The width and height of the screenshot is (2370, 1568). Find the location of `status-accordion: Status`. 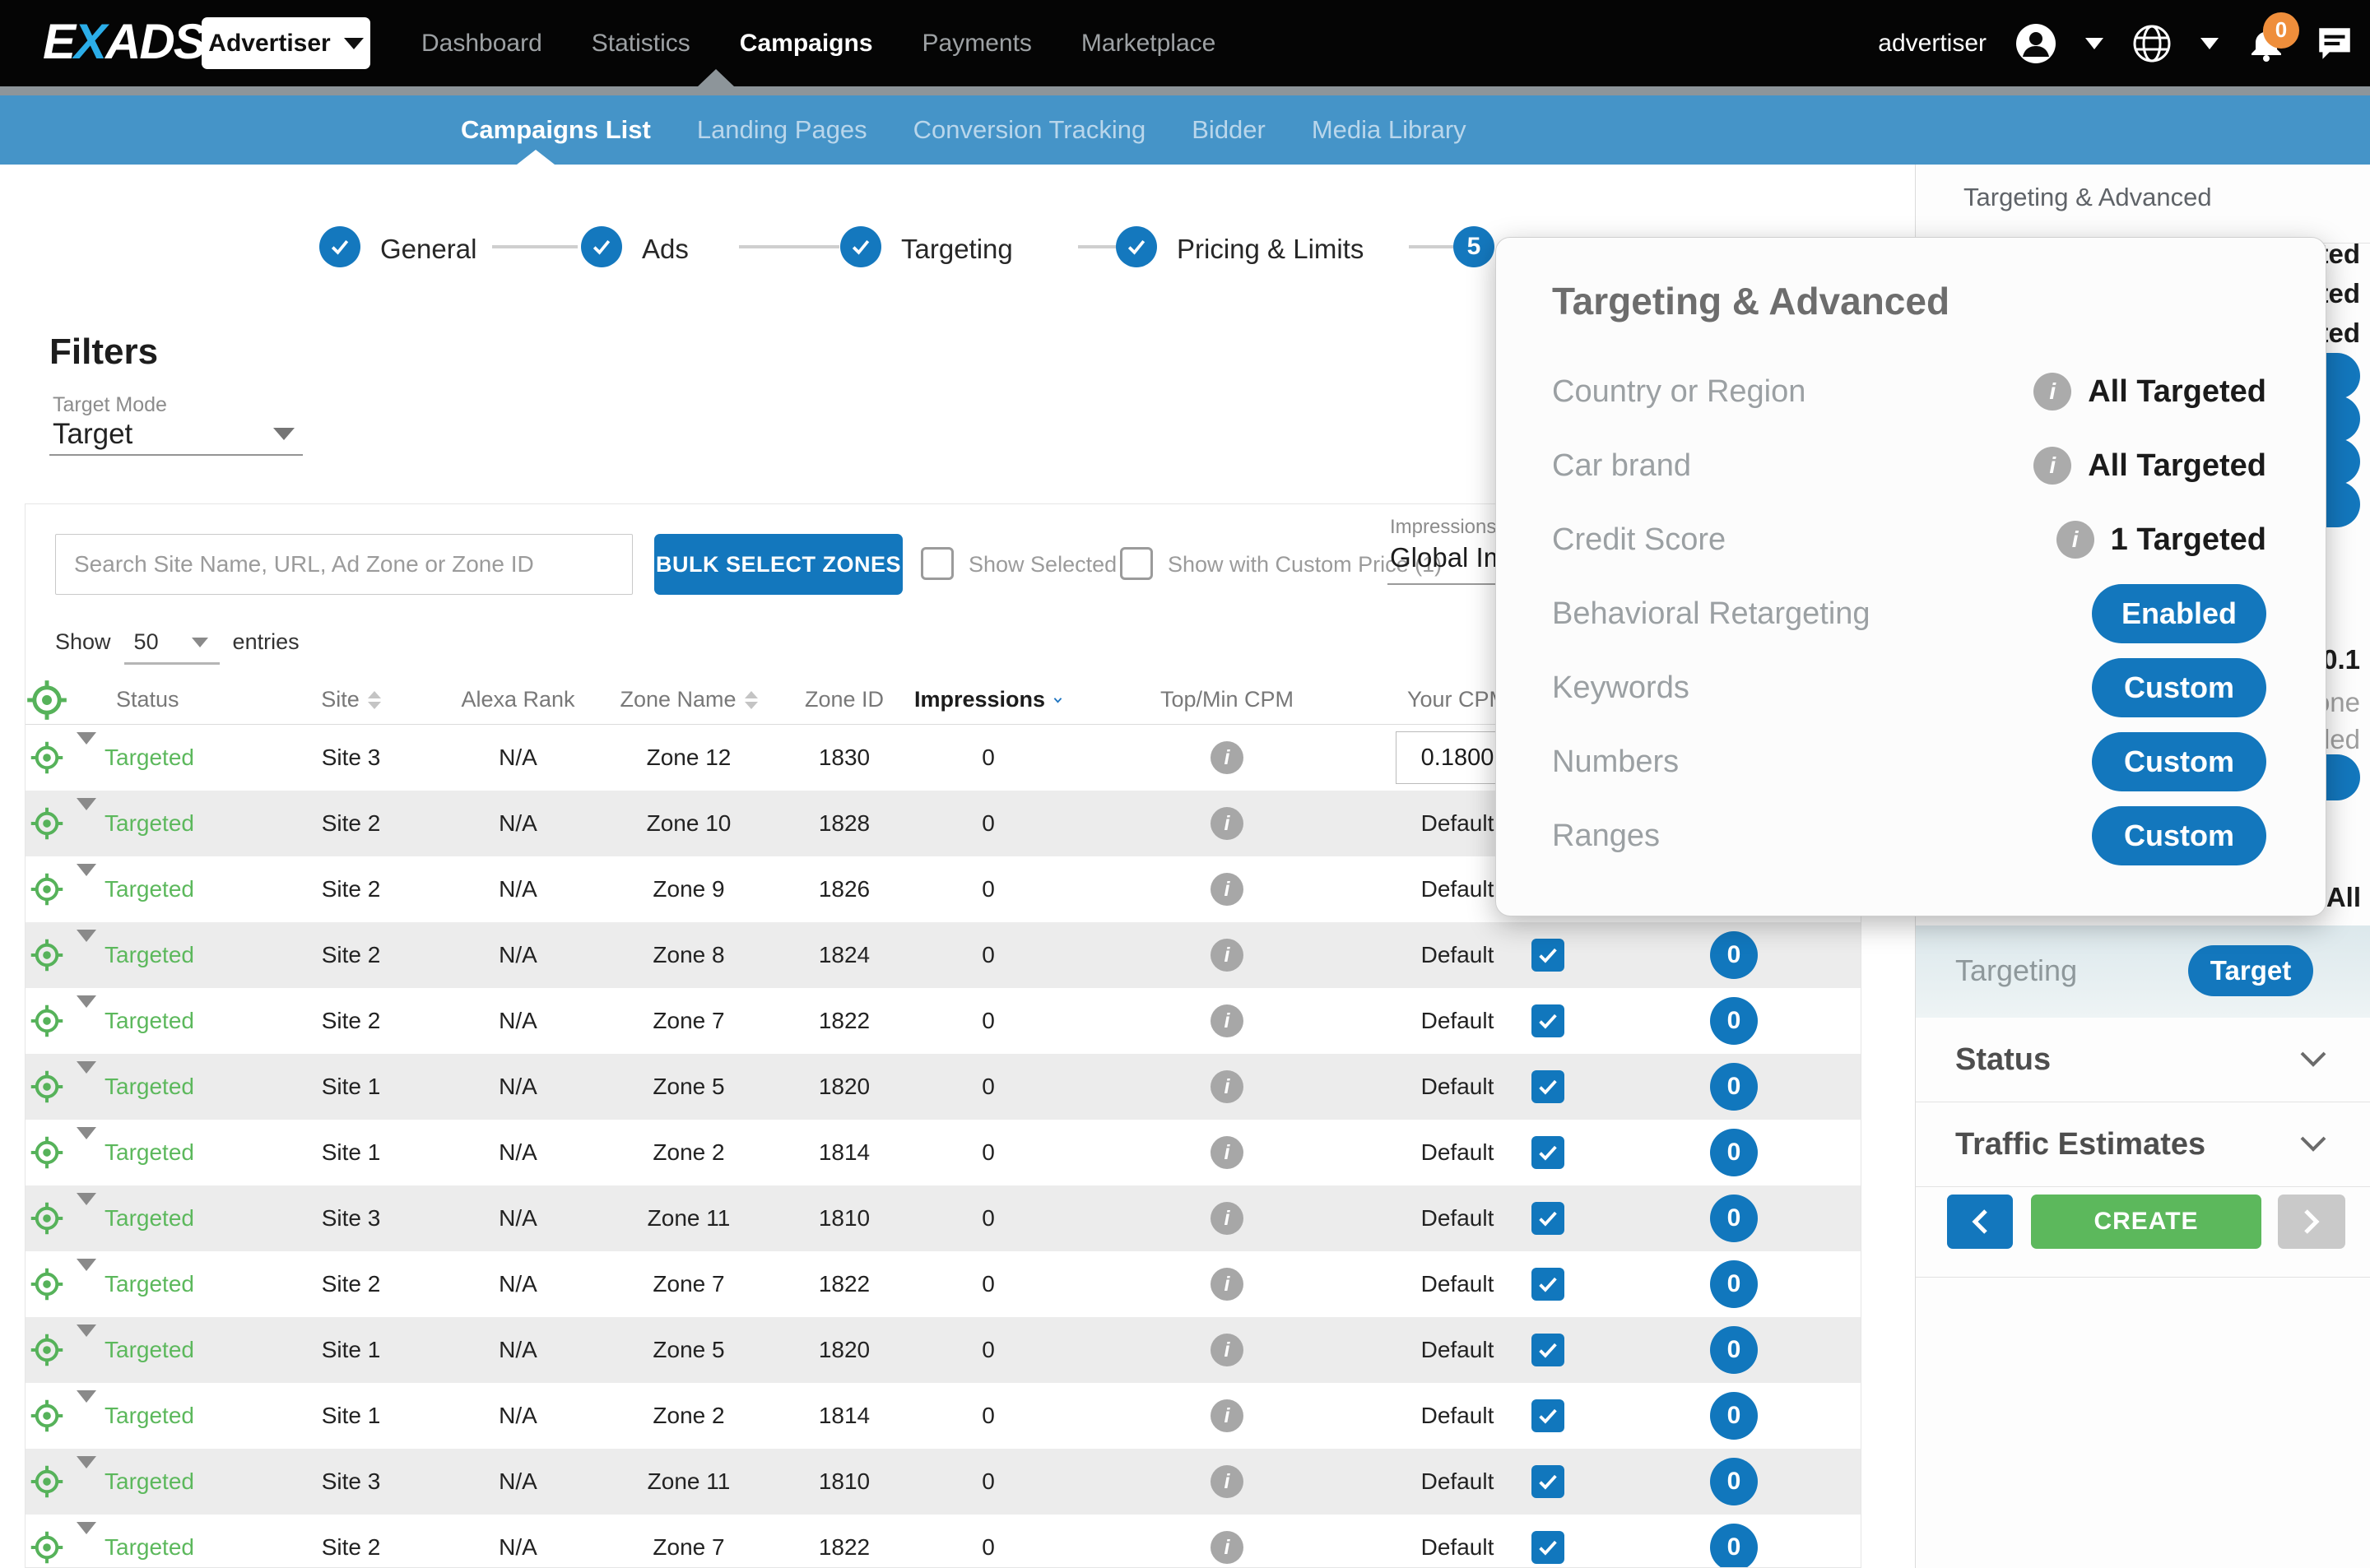

status-accordion: Status is located at coordinates (2143, 1060).